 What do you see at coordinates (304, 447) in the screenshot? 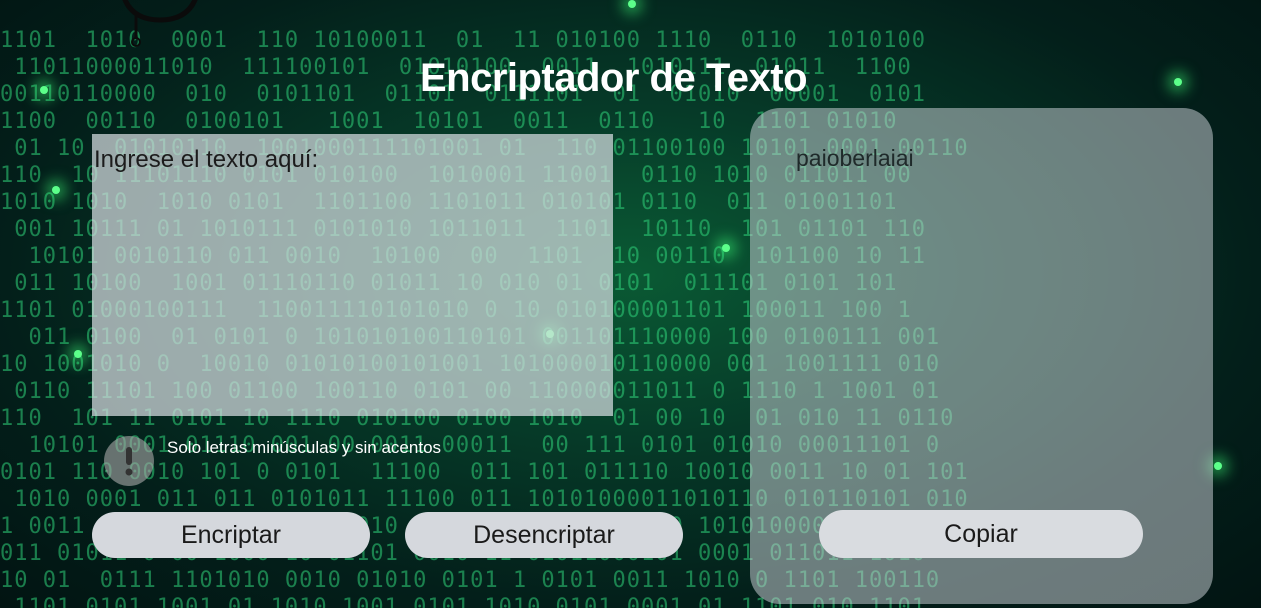
I see `hint-text: Solo letras minúsculas y sin acentos` at bounding box center [304, 447].